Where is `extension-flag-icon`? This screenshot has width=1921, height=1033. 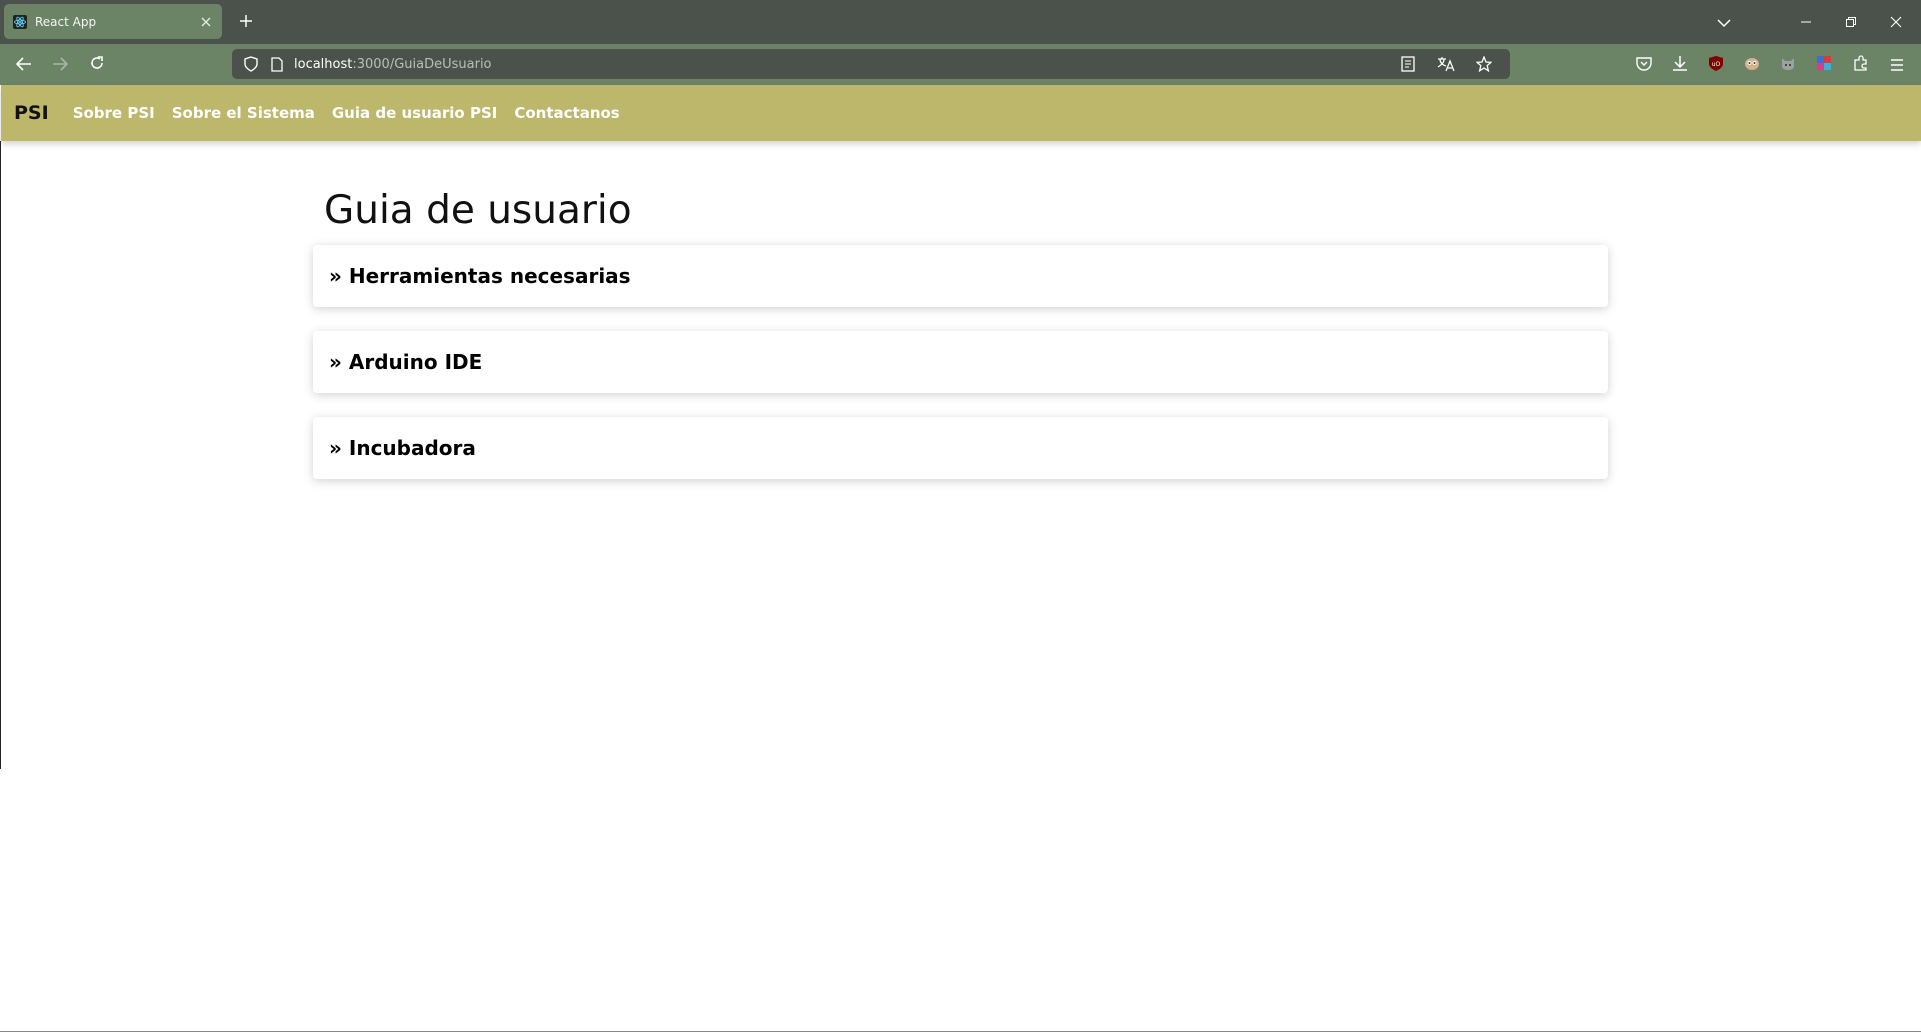 extension-flag-icon is located at coordinates (1824, 65).